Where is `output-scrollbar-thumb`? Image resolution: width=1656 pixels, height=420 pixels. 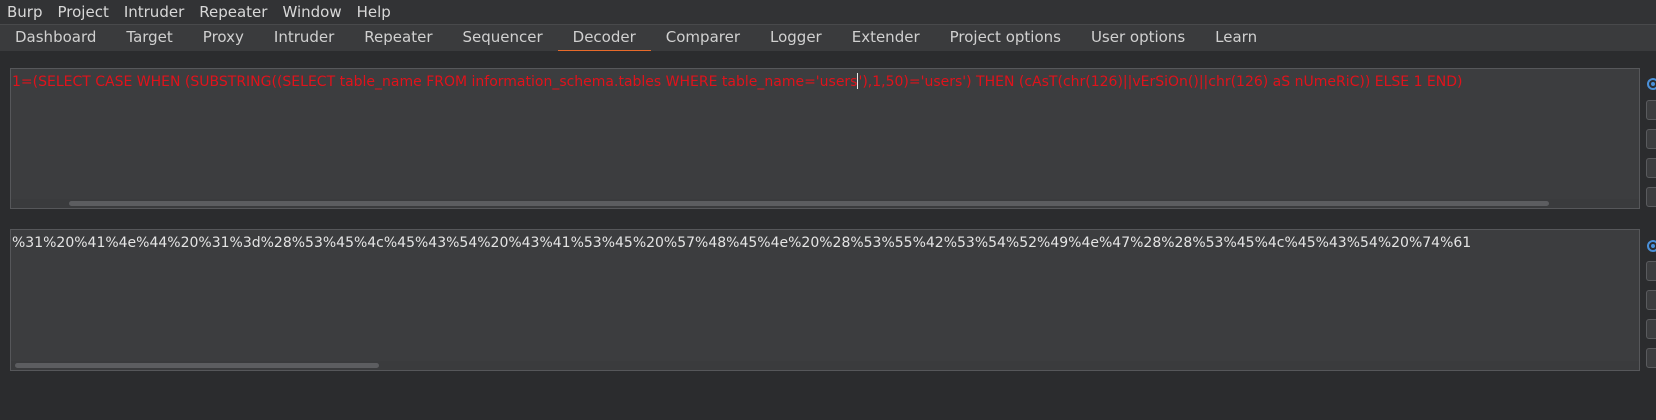 output-scrollbar-thumb is located at coordinates (197, 365).